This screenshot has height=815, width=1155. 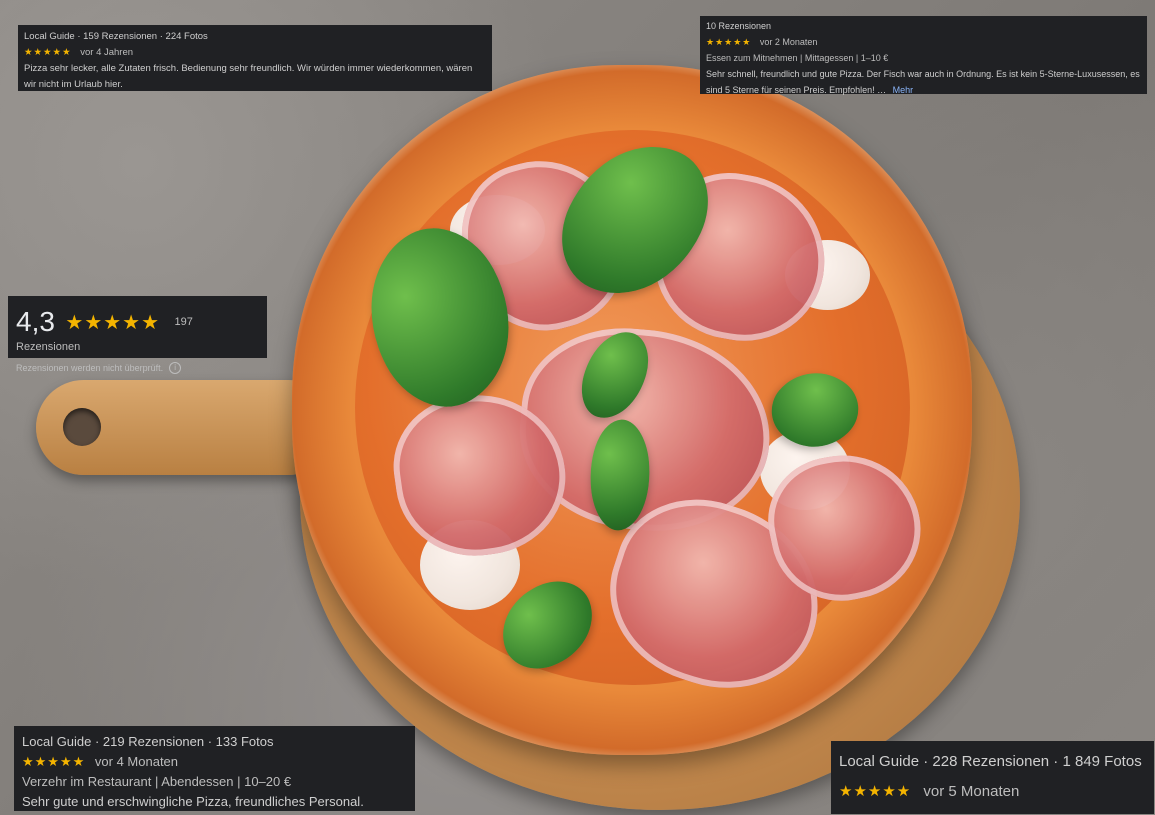 What do you see at coordinates (90, 368) in the screenshot?
I see `reviews-not-verified-note: Rezensionen werden nicht überprüft.` at bounding box center [90, 368].